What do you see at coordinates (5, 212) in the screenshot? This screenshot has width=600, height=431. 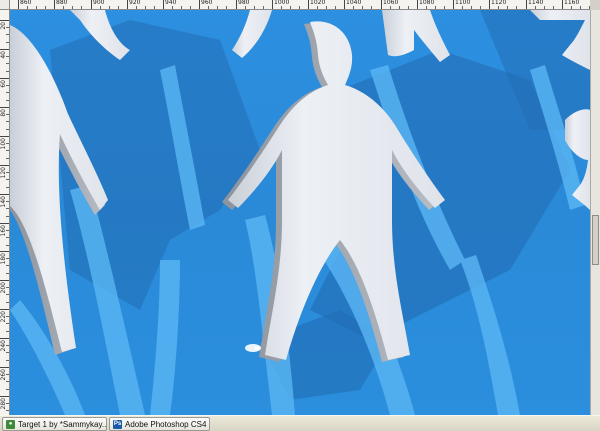 I see `vertical-ruler: 20 40 60 80 100 120 140 160 180 200 220 240 260 280` at bounding box center [5, 212].